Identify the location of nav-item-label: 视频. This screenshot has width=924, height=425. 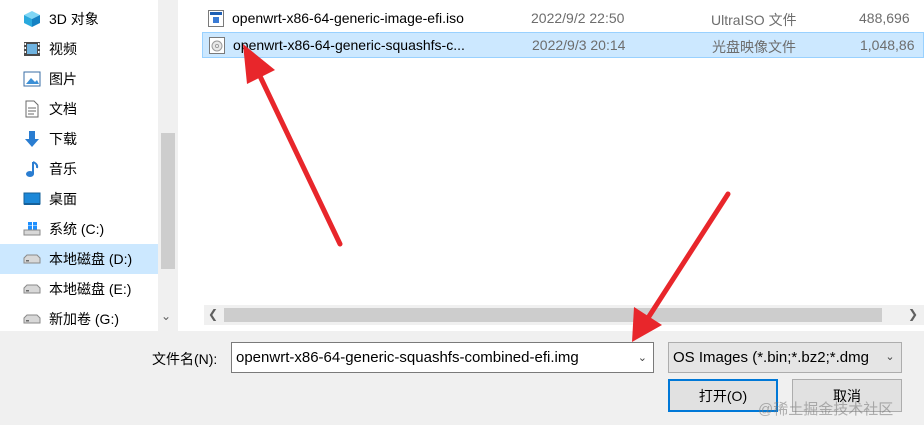
(63, 49).